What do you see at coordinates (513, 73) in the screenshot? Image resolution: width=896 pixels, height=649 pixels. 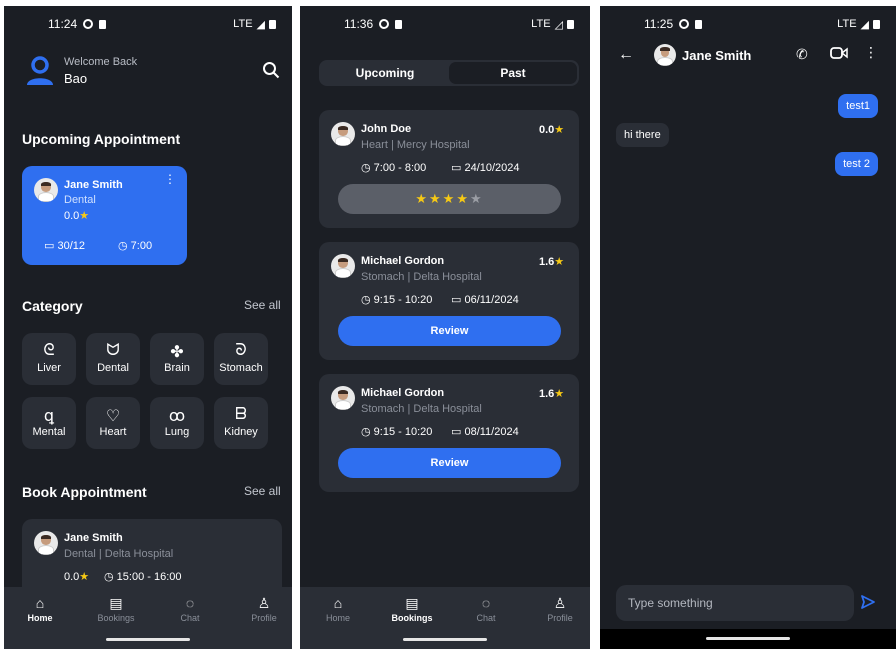 I see `tab-past: Past` at bounding box center [513, 73].